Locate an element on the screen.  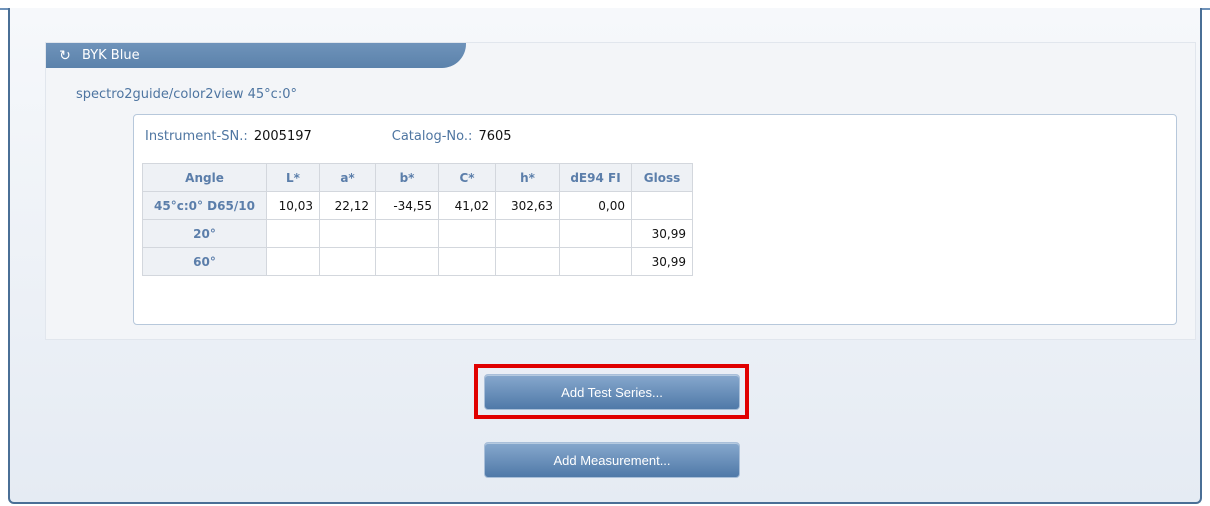
header-de94: dE94 FI is located at coordinates (595, 177).